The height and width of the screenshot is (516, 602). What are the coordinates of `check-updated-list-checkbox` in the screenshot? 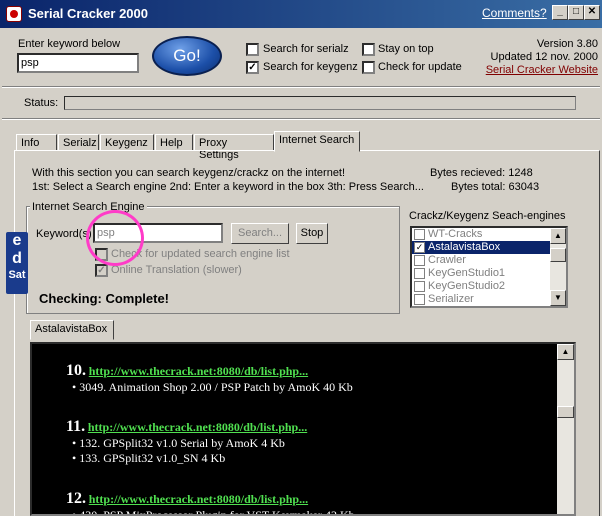 It's located at (101, 254).